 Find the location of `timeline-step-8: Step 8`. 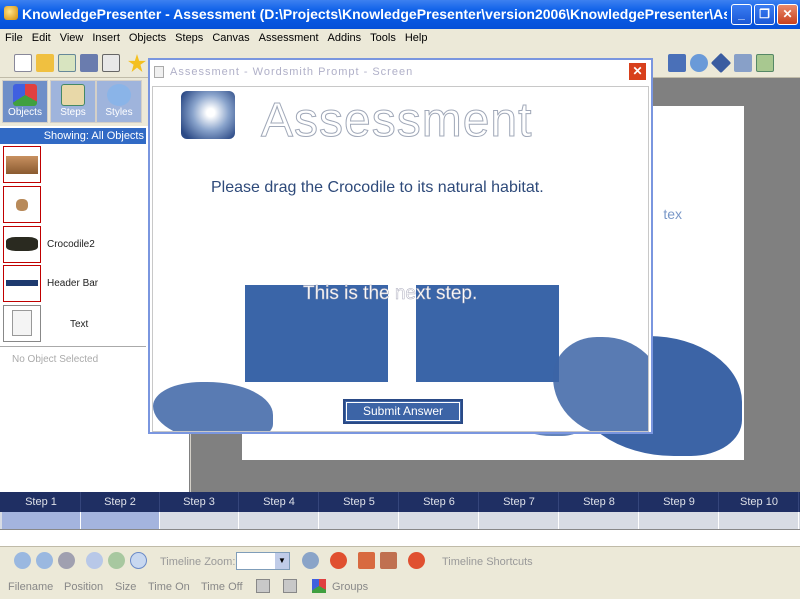

timeline-step-8: Step 8 is located at coordinates (599, 502).